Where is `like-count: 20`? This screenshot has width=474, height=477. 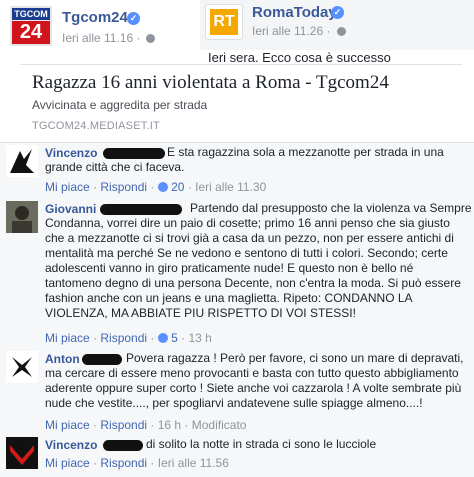 like-count: 20 is located at coordinates (177, 187).